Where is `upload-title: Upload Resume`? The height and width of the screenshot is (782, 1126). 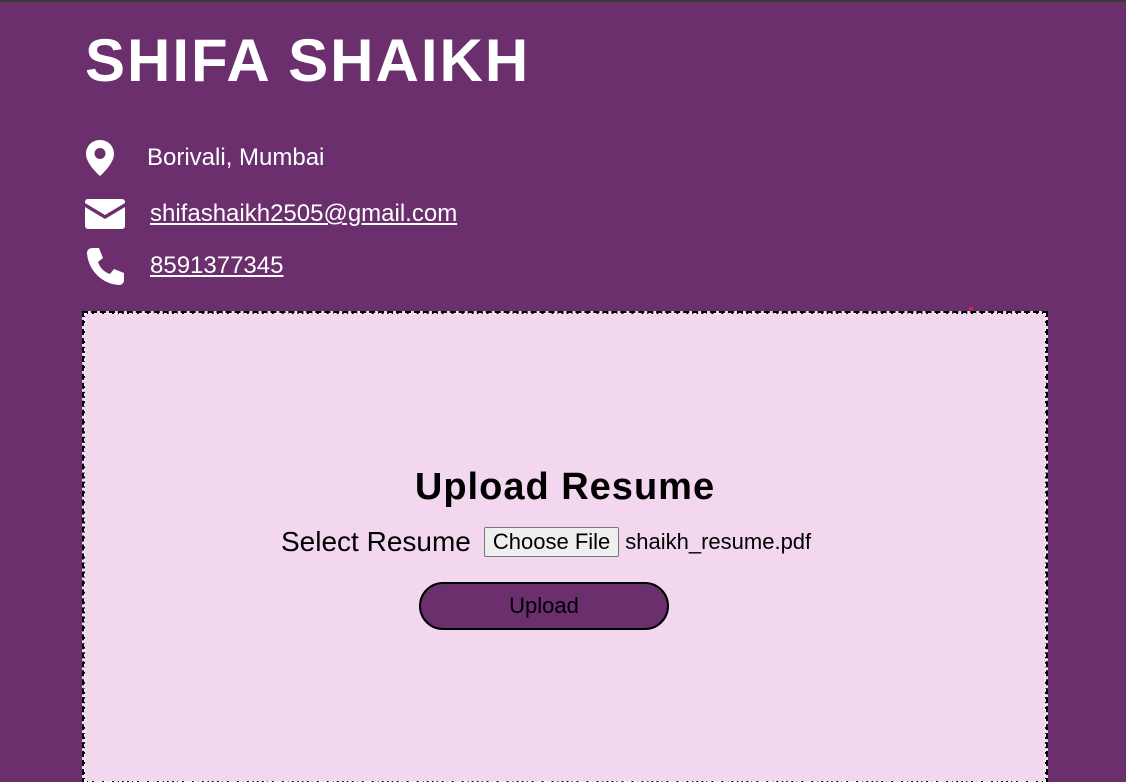
upload-title: Upload Resume is located at coordinates (565, 487).